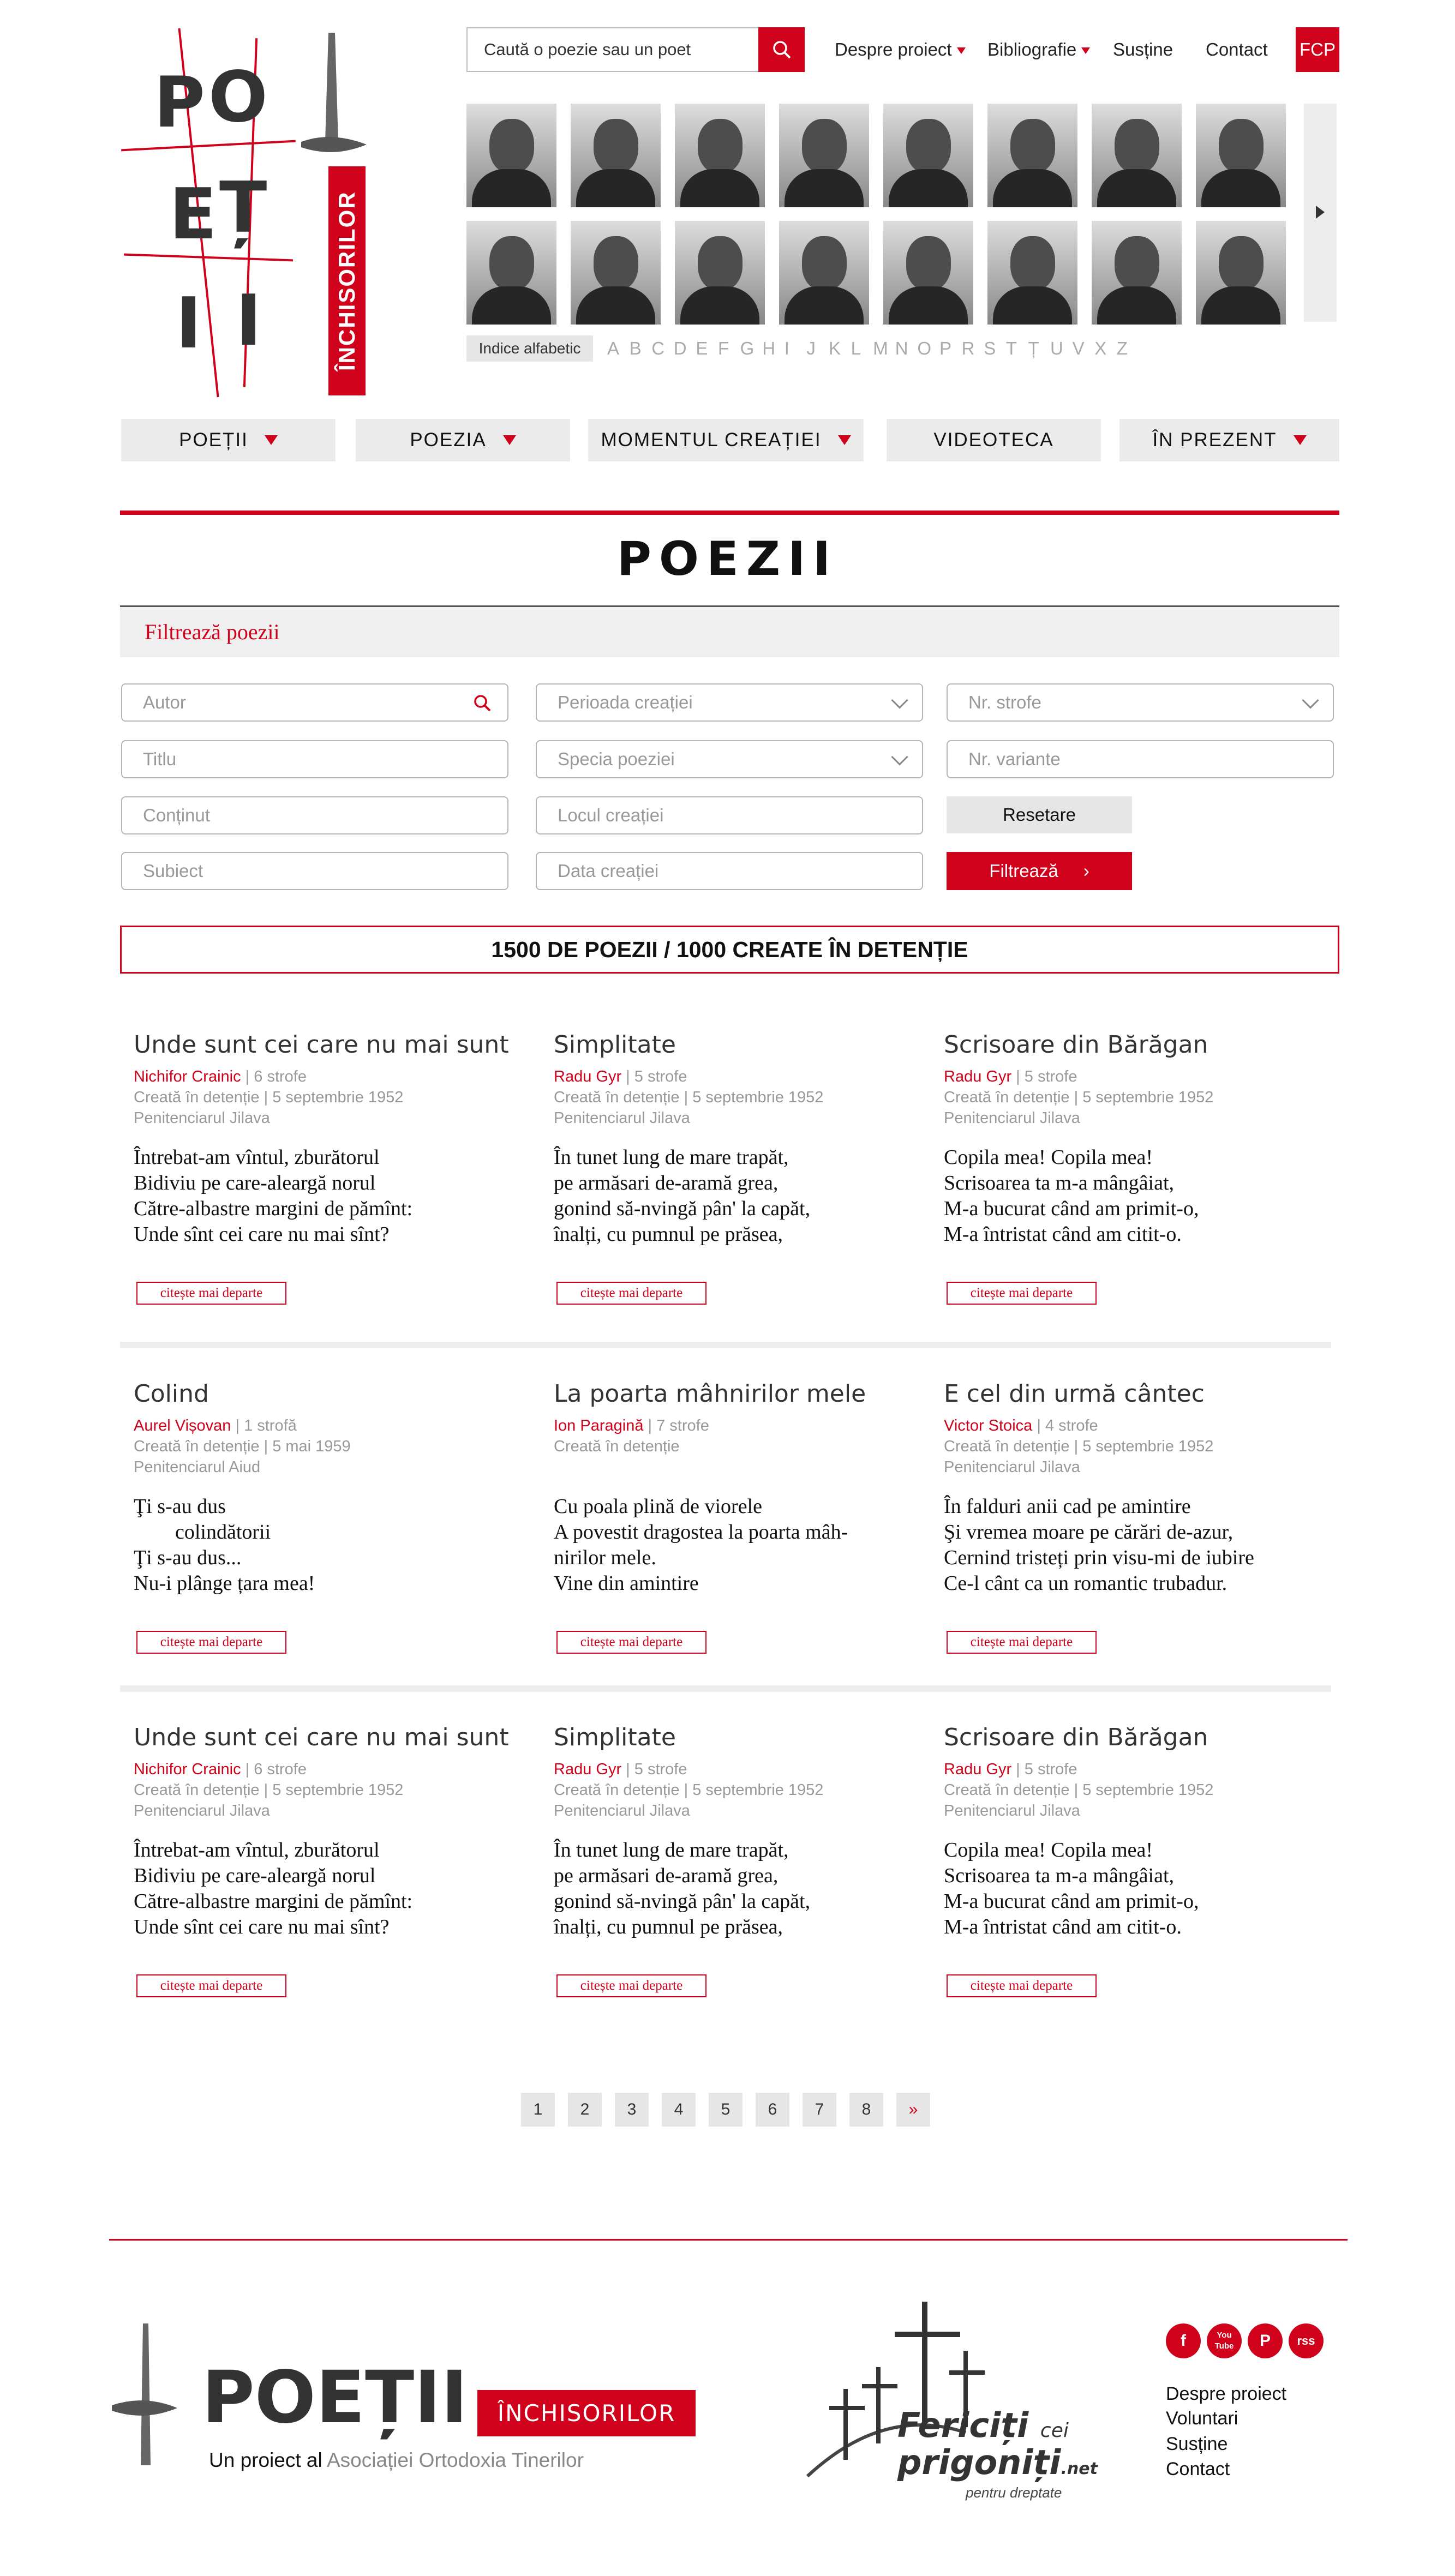 This screenshot has width=1455, height=2576. I want to click on main-nav-item: ÎN PREZENT, so click(1229, 440).